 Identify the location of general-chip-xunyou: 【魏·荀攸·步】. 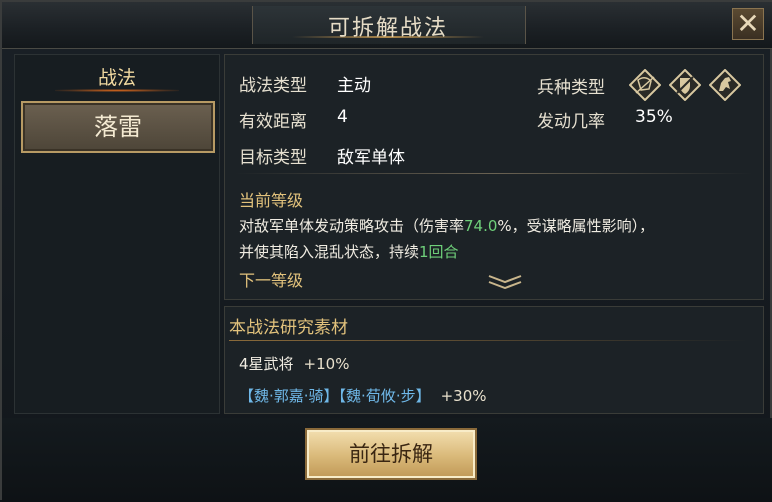
(385, 396).